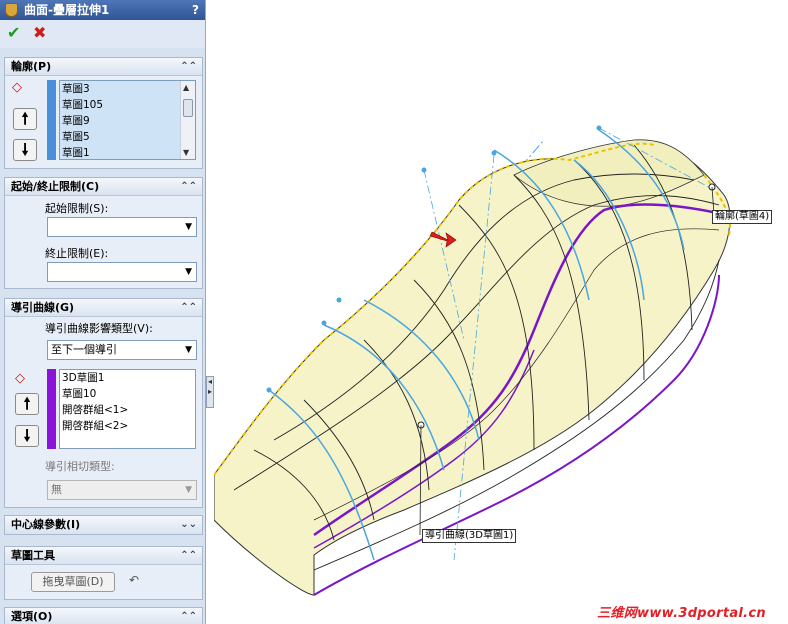 The height and width of the screenshot is (624, 788). What do you see at coordinates (127, 378) in the screenshot?
I see `list-item: 3D草圖1` at bounding box center [127, 378].